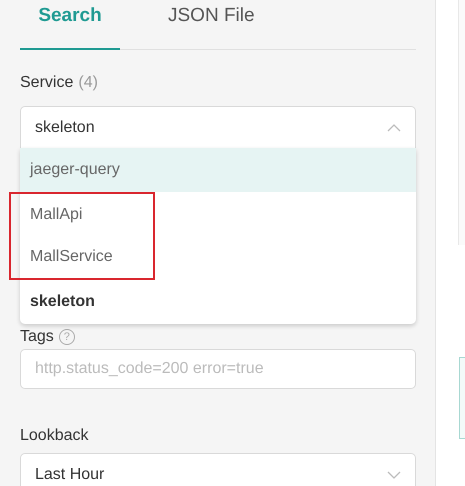 Image resolution: width=465 pixels, height=486 pixels. I want to click on service-count: (4), so click(88, 83).